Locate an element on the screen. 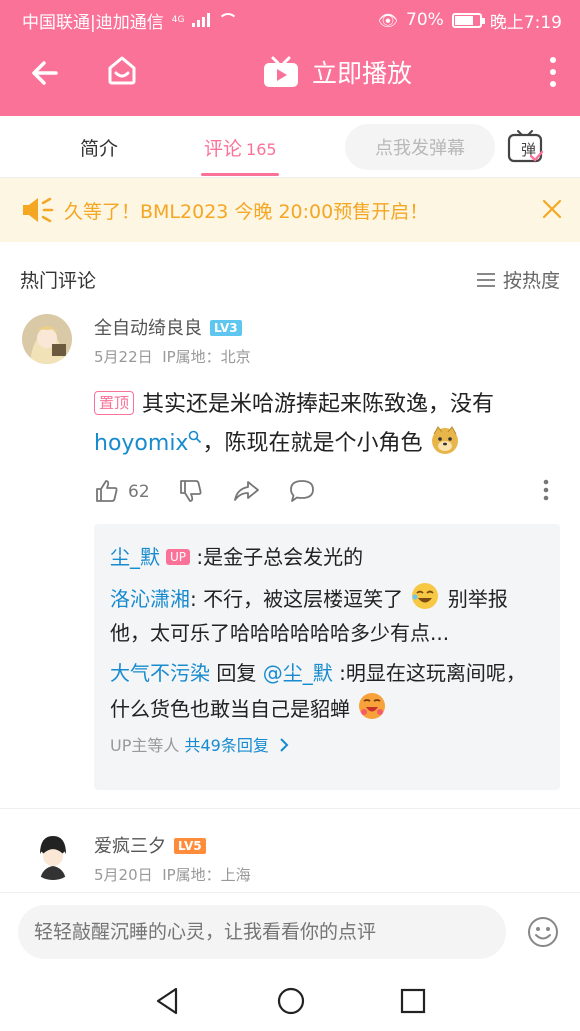 The height and width of the screenshot is (1031, 580). tab-intro: 简介 is located at coordinates (99, 147).